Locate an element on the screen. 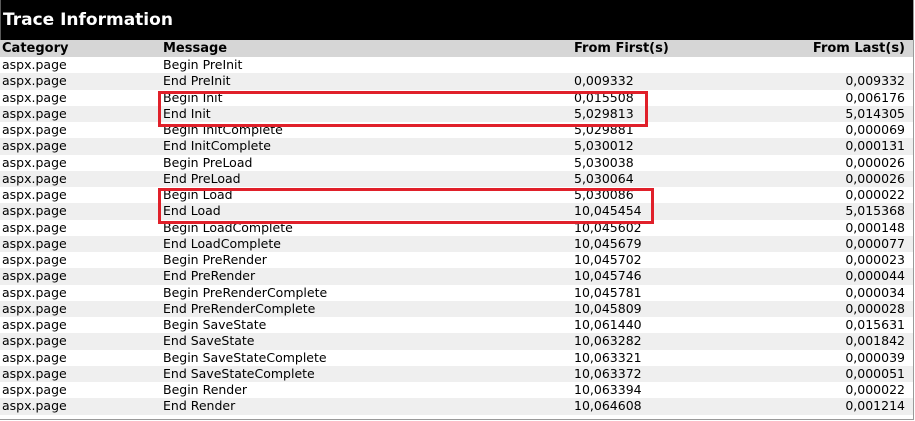 The width and height of the screenshot is (915, 421). cell-from-last: 0,000077 is located at coordinates (875, 243).